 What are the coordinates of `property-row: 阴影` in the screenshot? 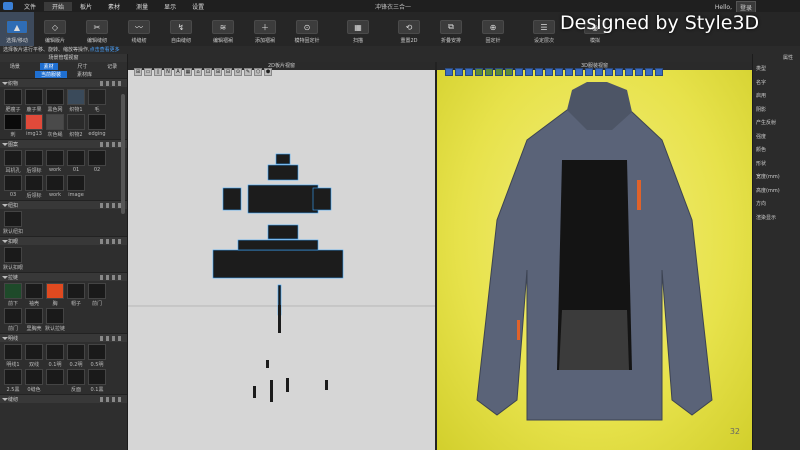 It's located at (776, 110).